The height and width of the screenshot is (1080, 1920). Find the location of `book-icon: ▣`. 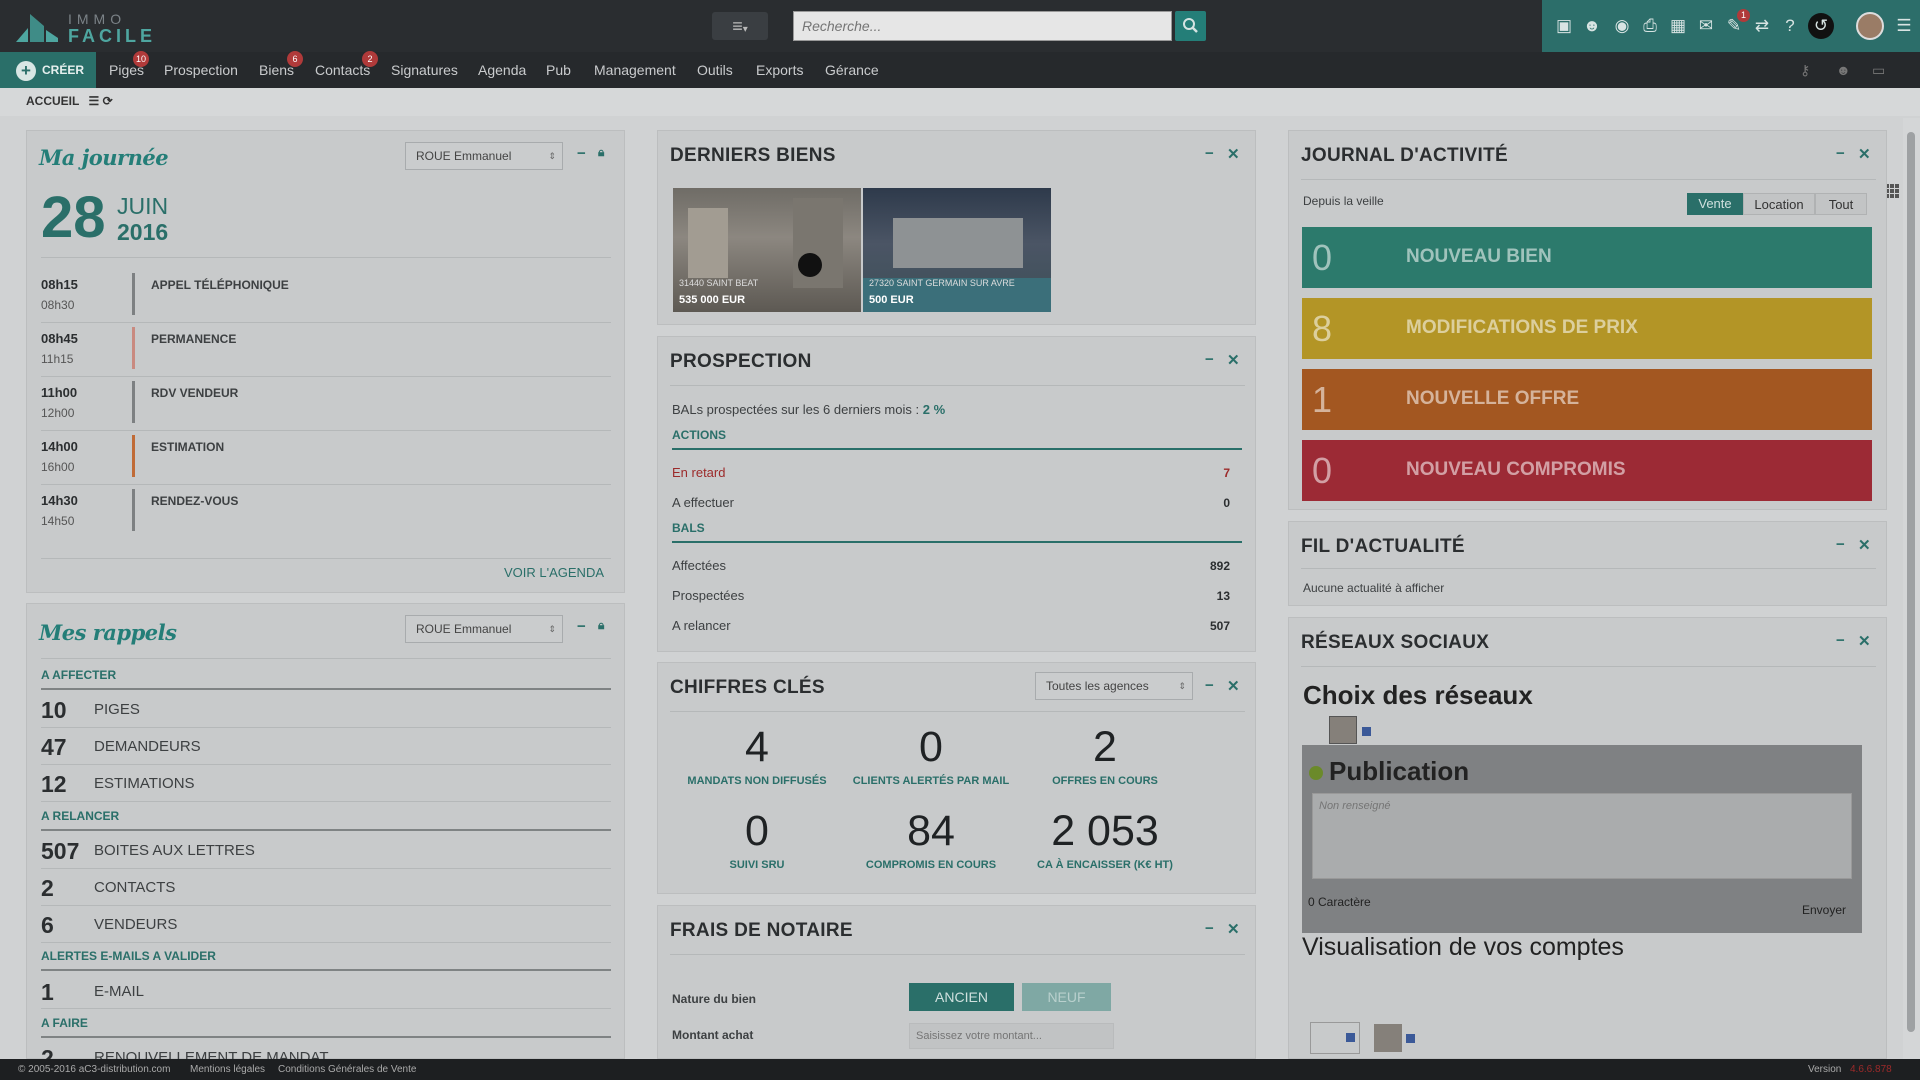

book-icon: ▣ is located at coordinates (1564, 26).